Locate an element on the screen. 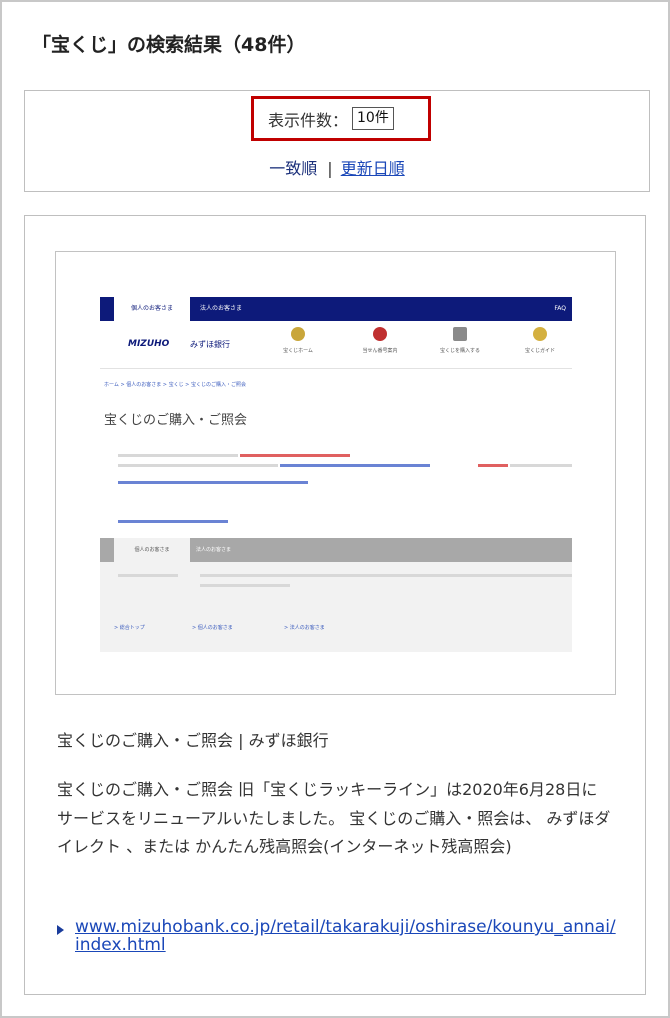 Image resolution: width=670 pixels, height=1018 pixels. thumb-nav-results: 当せん番号案内 is located at coordinates (380, 340).